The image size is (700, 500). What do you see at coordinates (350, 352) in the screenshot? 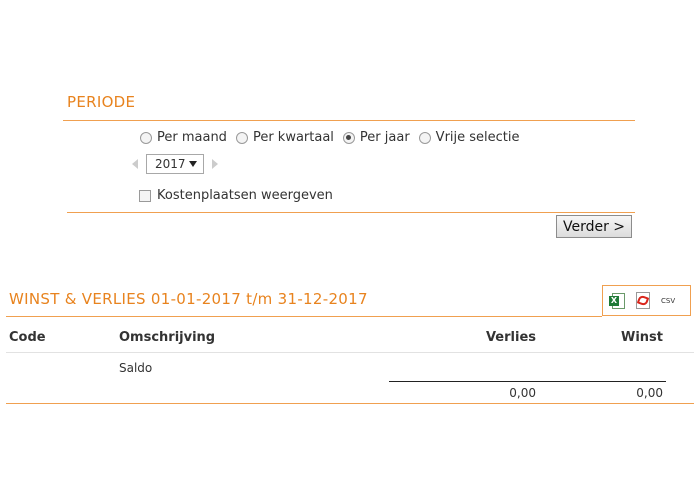
I see `table-header-divider` at bounding box center [350, 352].